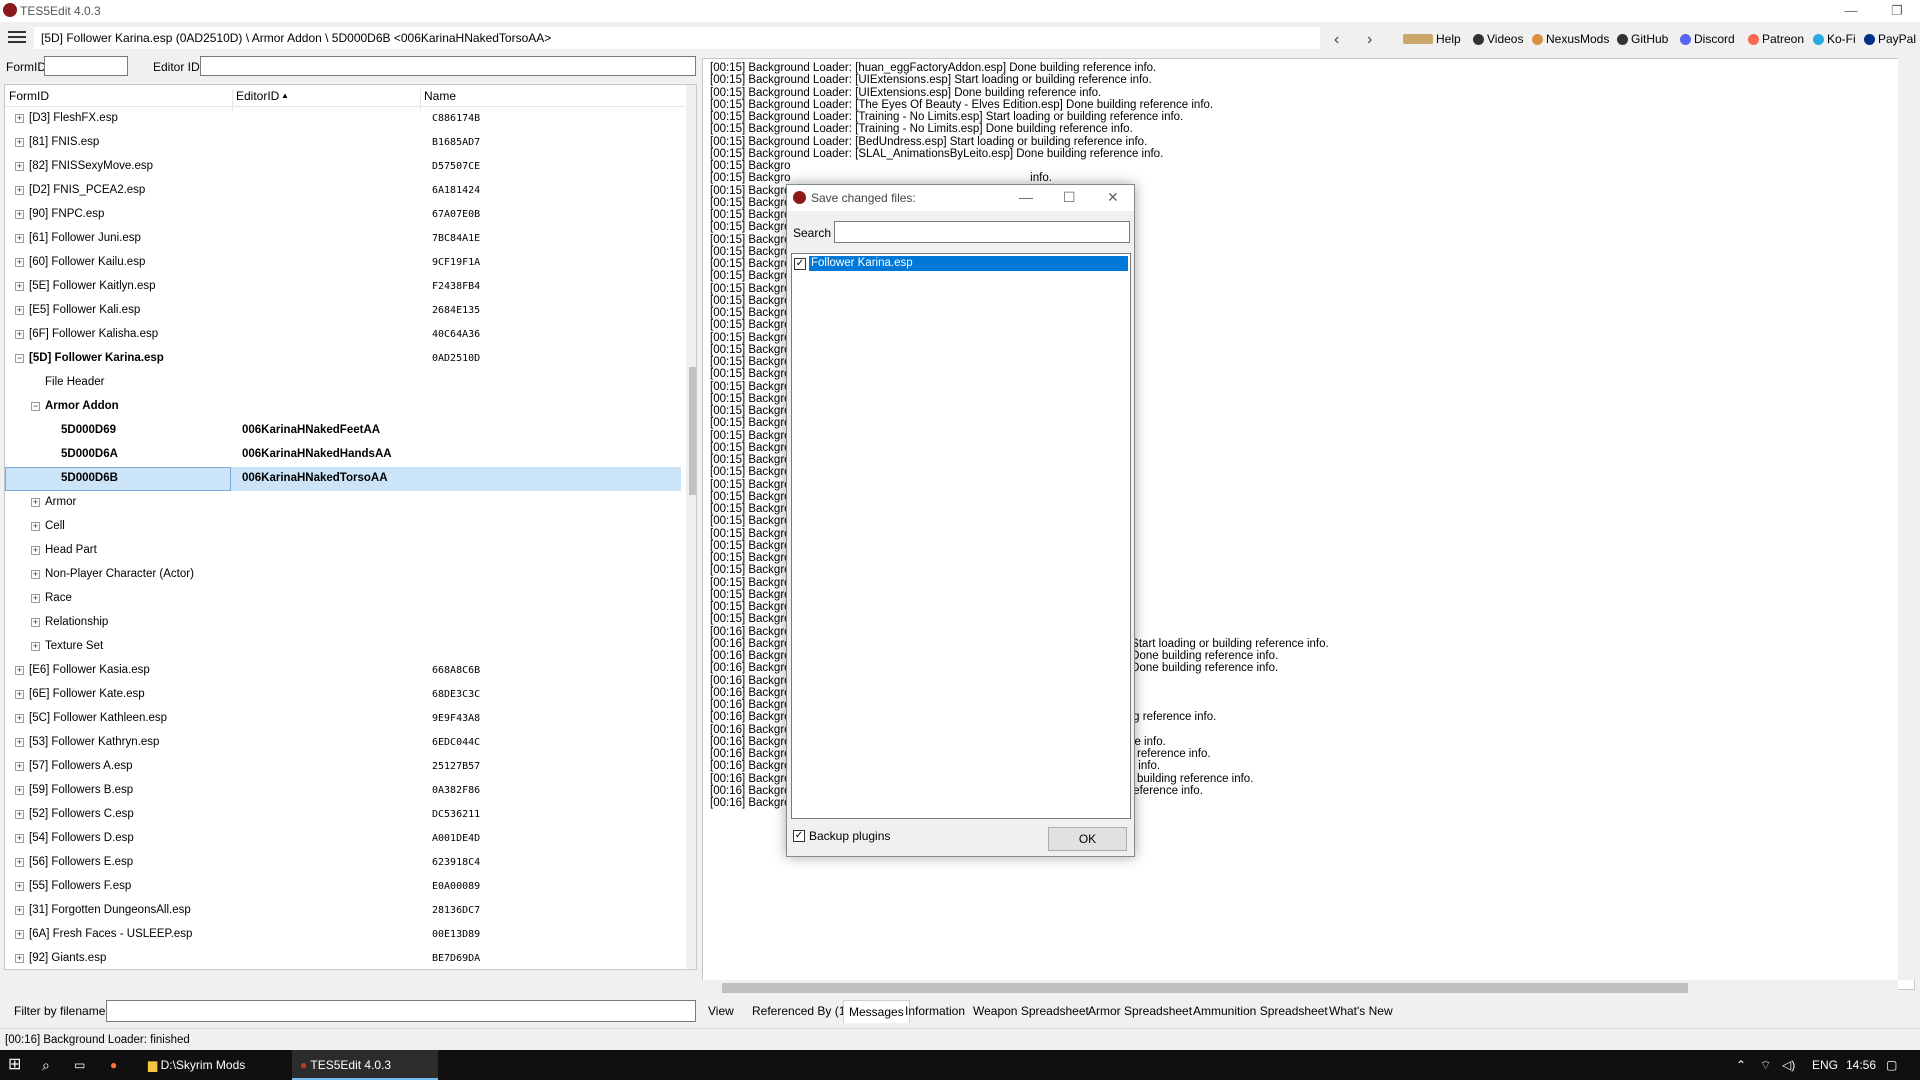 The width and height of the screenshot is (1920, 1080). What do you see at coordinates (1861, 1065) in the screenshot?
I see `clock: 14:56` at bounding box center [1861, 1065].